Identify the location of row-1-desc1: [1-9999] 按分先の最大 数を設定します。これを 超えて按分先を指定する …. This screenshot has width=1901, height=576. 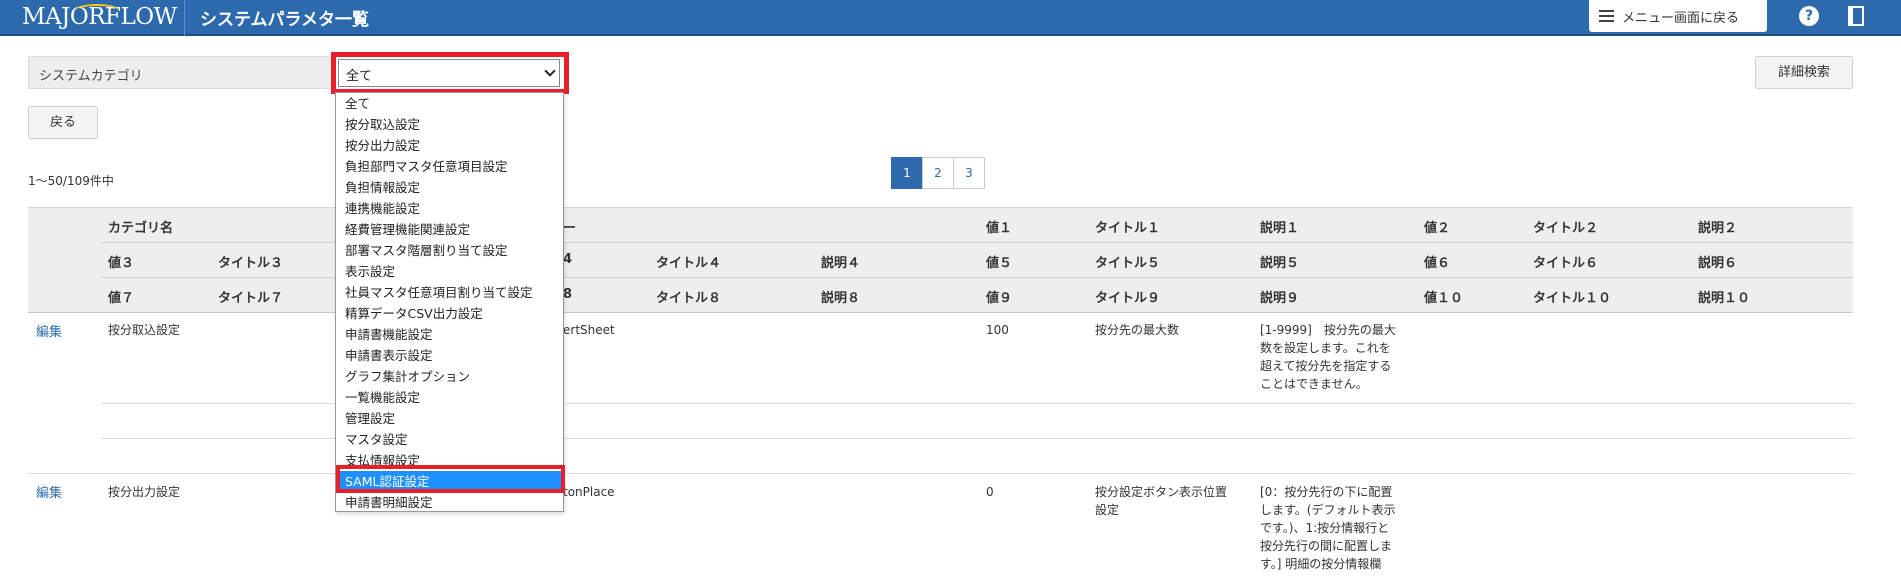
(1335, 357).